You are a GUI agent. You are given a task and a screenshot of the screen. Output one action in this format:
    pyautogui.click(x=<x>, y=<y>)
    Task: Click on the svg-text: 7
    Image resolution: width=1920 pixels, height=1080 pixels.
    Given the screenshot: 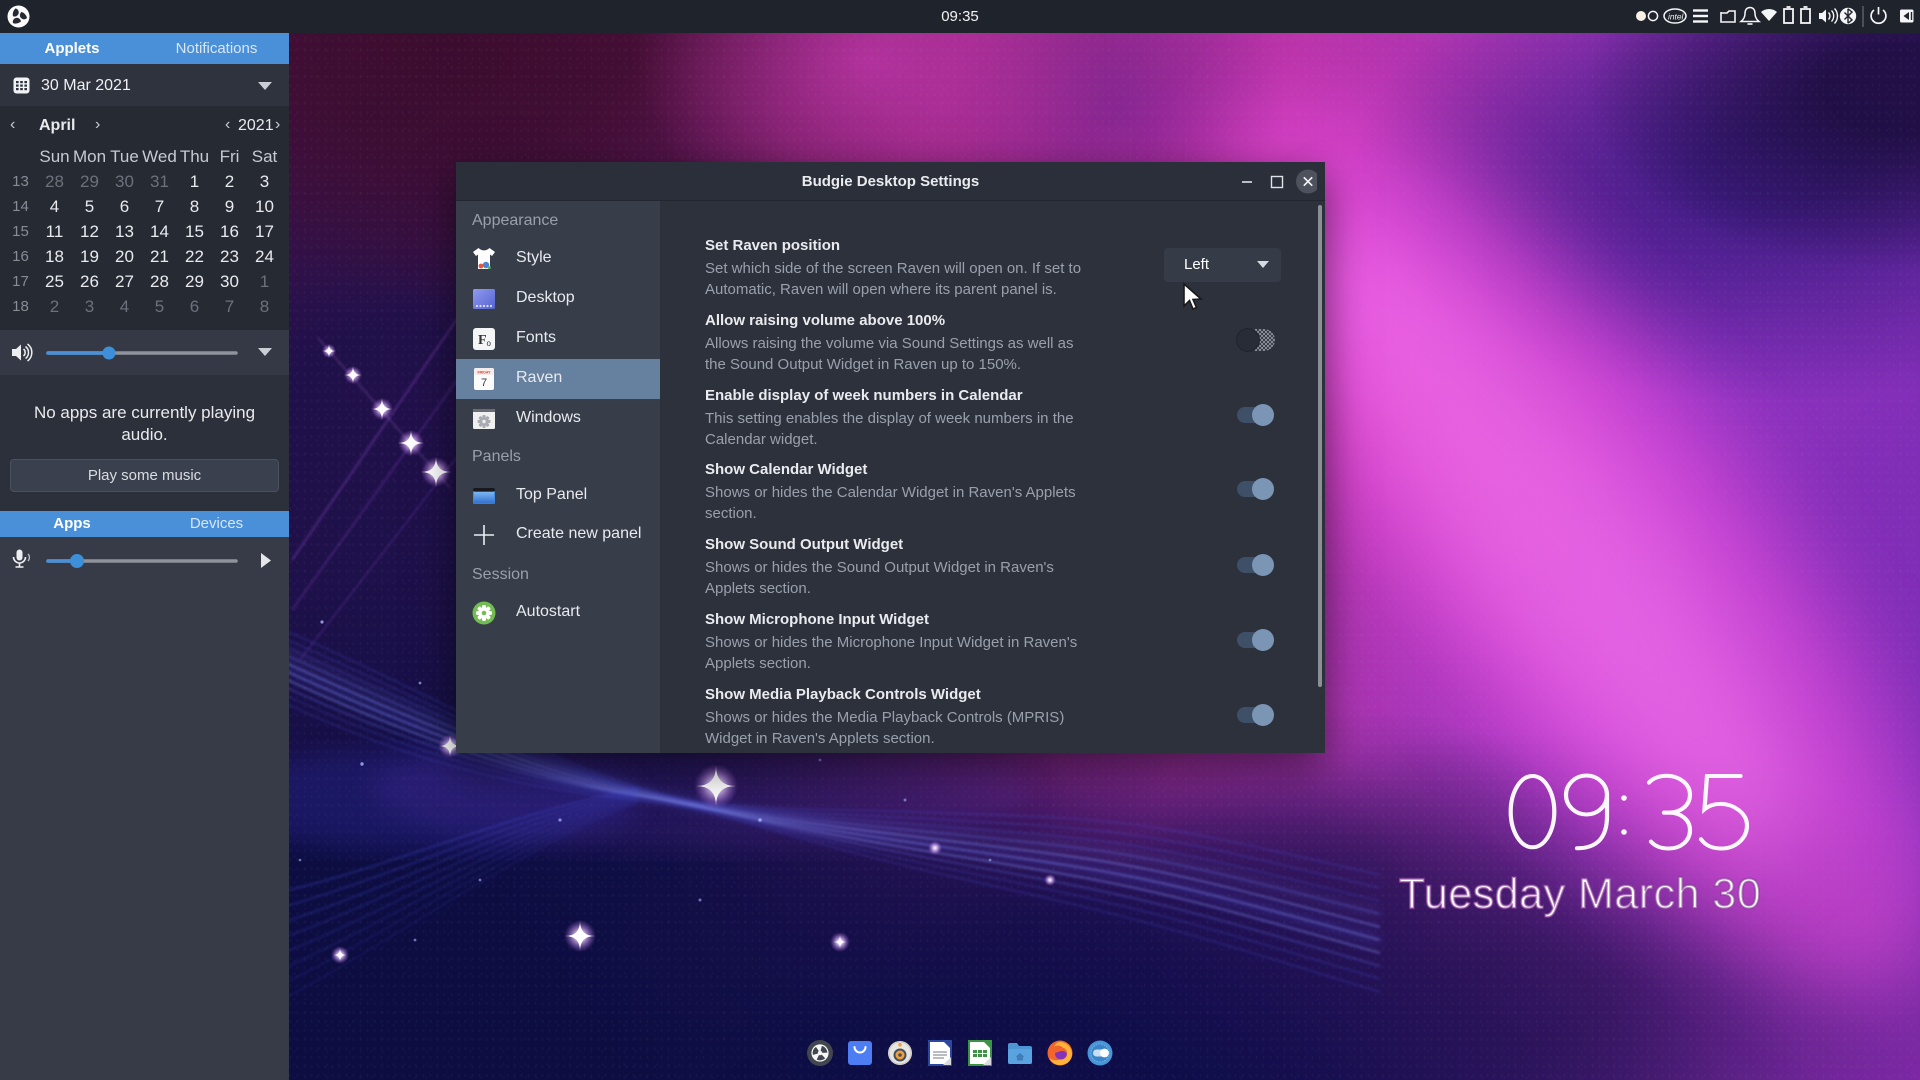 What is the action you would take?
    pyautogui.click(x=484, y=383)
    